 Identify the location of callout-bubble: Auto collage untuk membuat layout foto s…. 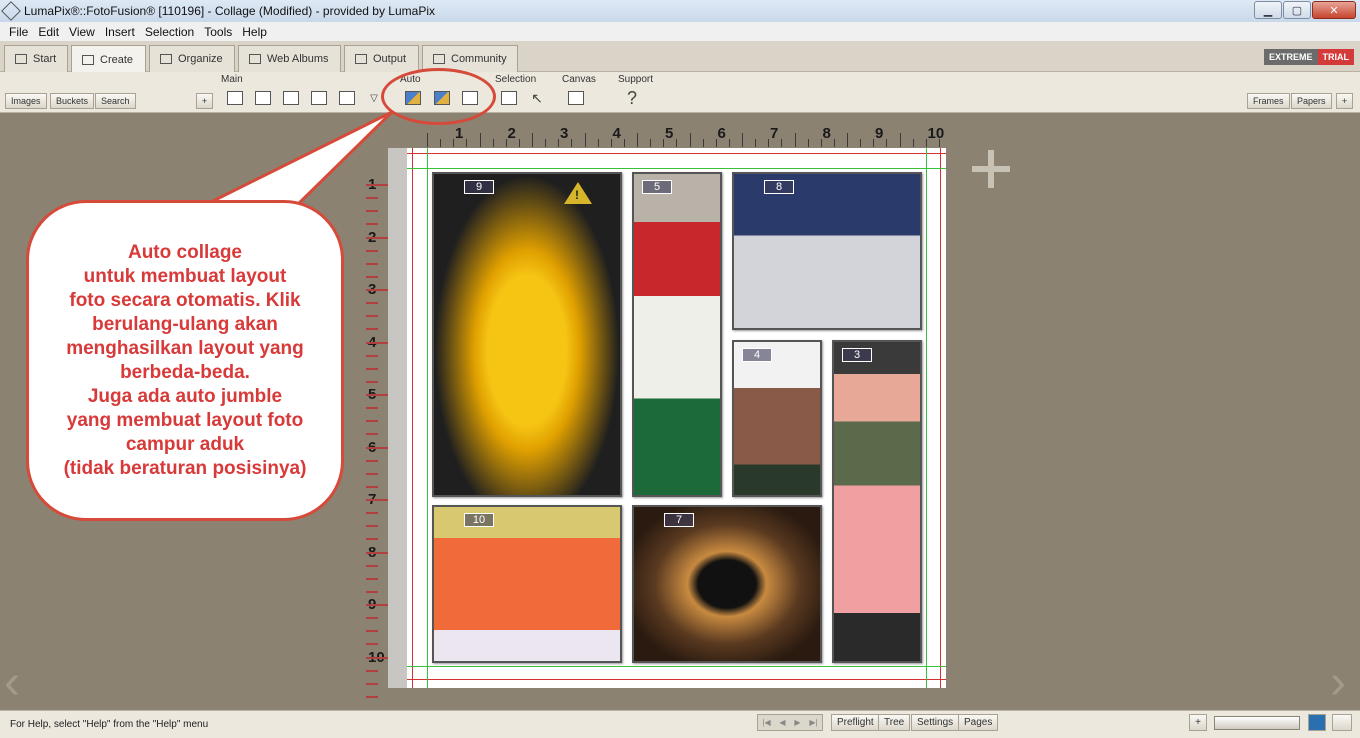
(185, 360).